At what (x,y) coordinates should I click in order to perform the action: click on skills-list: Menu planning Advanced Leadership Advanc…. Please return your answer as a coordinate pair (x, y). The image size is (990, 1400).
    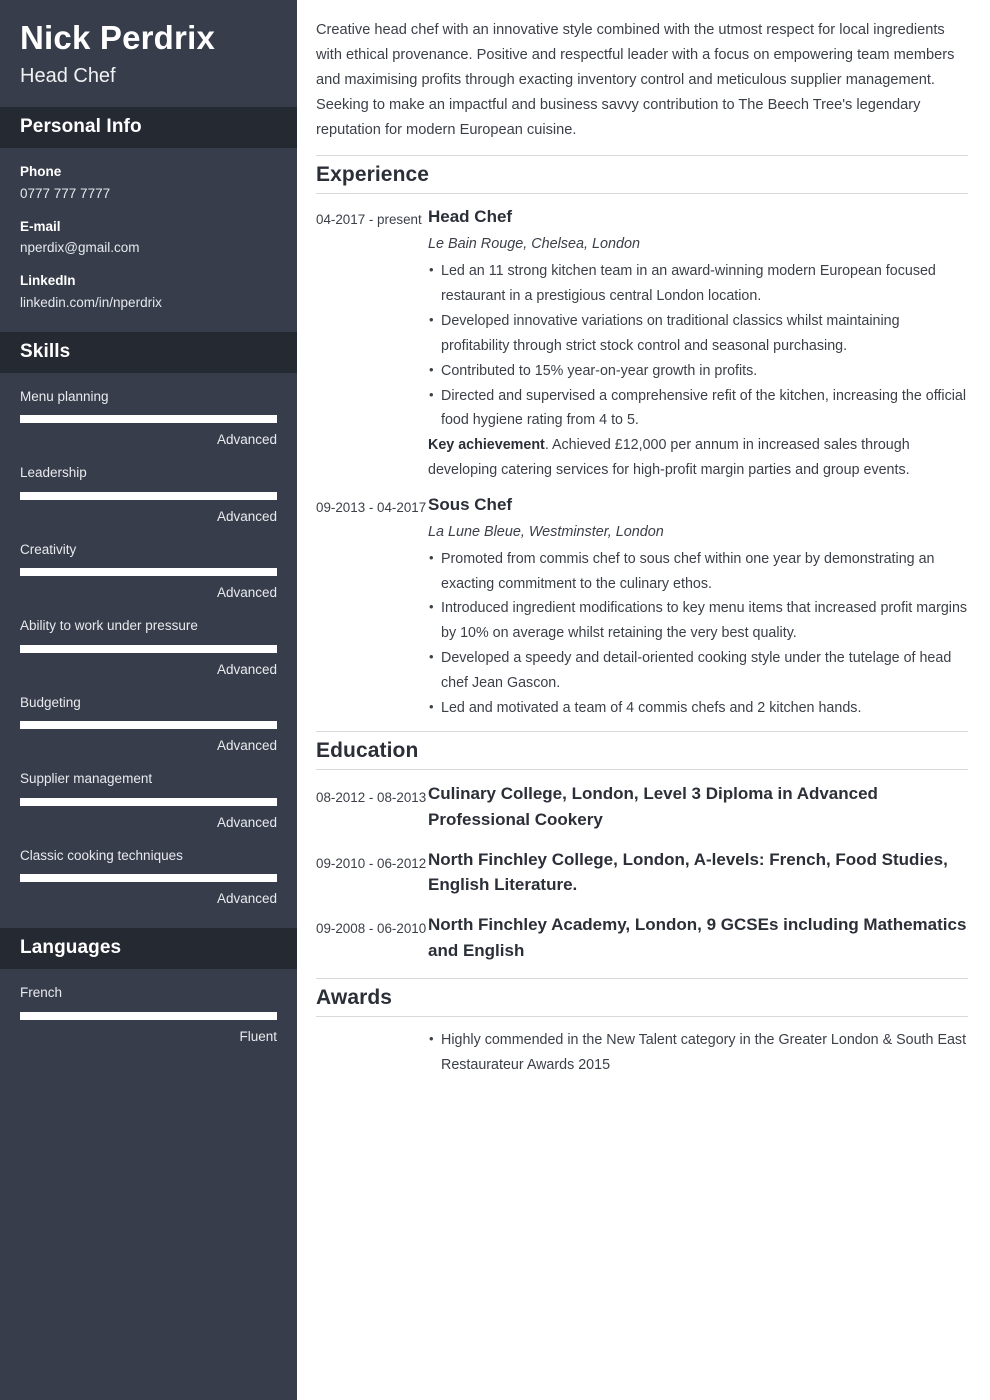
    Looking at the image, I should click on (148, 651).